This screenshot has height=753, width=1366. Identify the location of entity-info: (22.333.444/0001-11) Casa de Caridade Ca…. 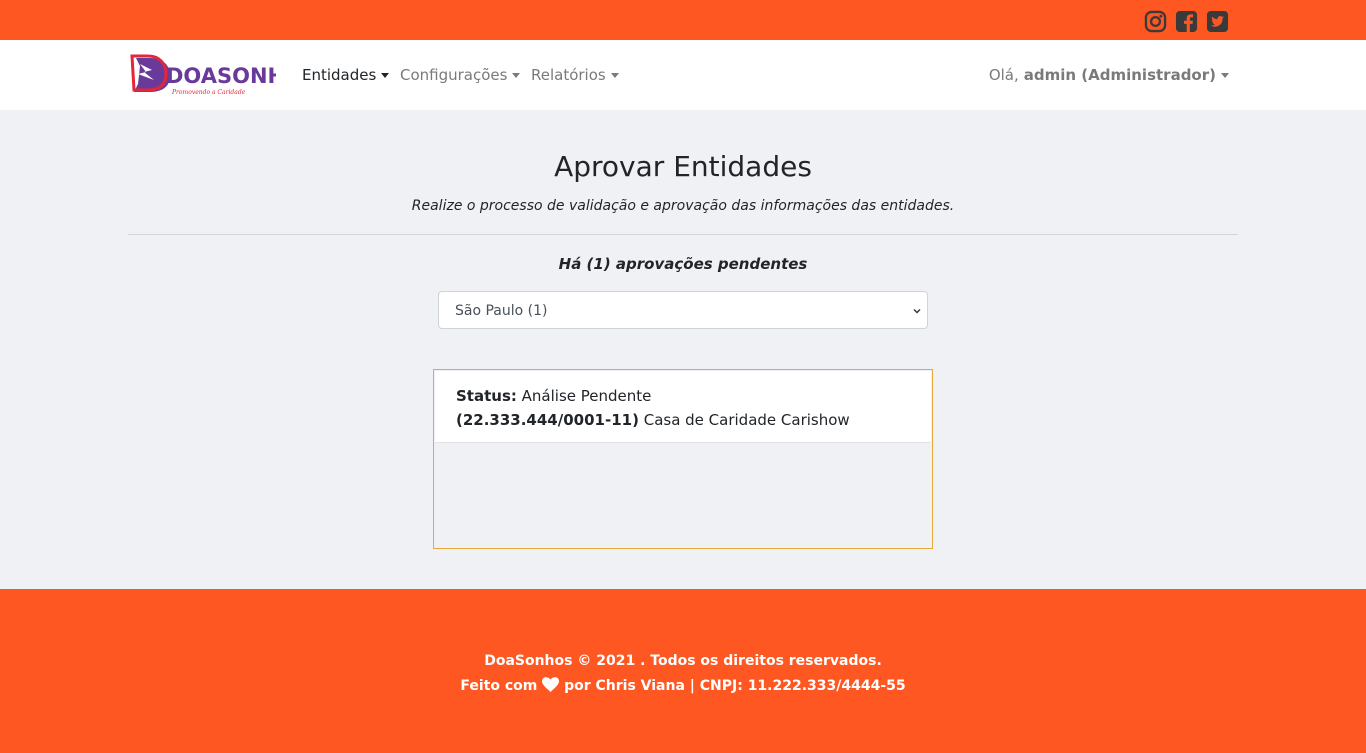
(653, 420).